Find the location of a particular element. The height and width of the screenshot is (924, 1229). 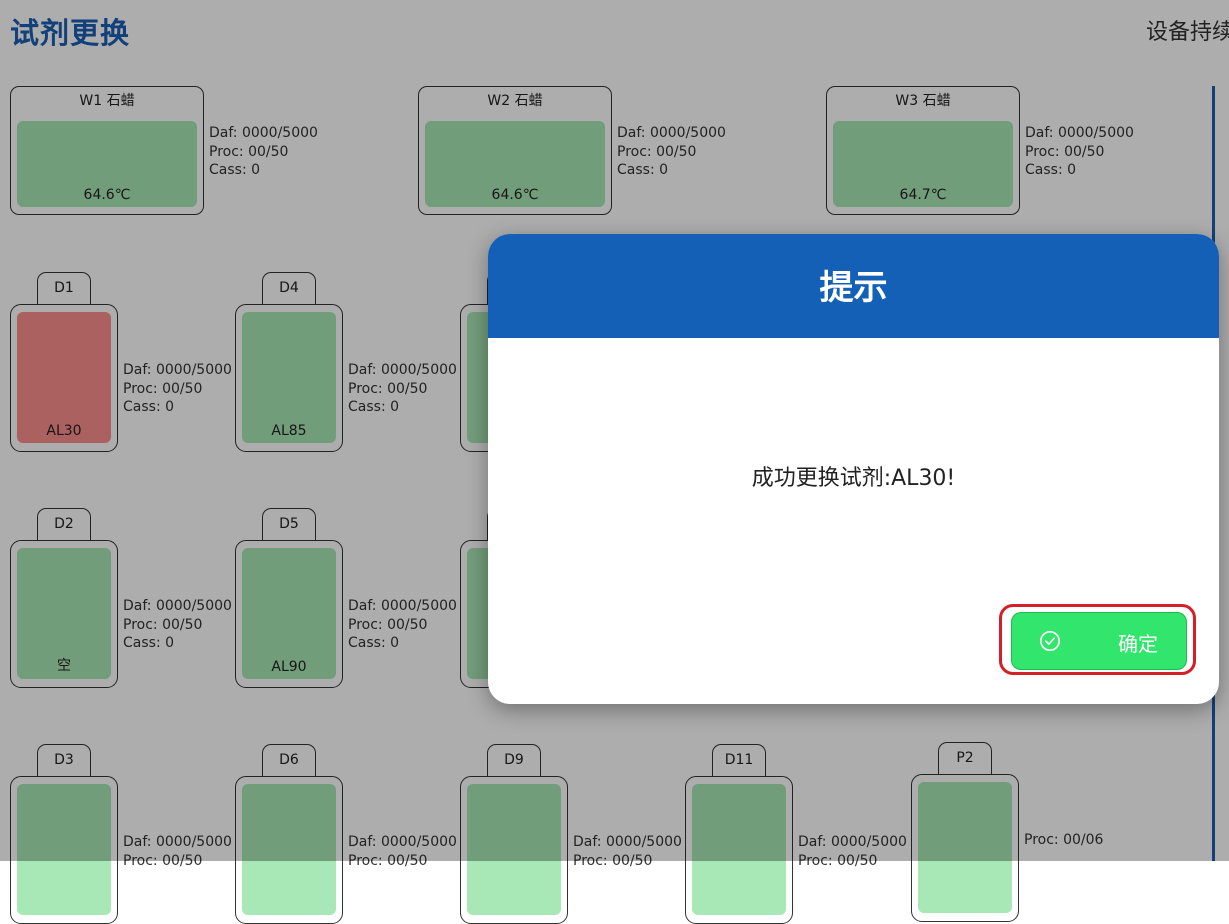

check-circle-icon is located at coordinates (1050, 641).